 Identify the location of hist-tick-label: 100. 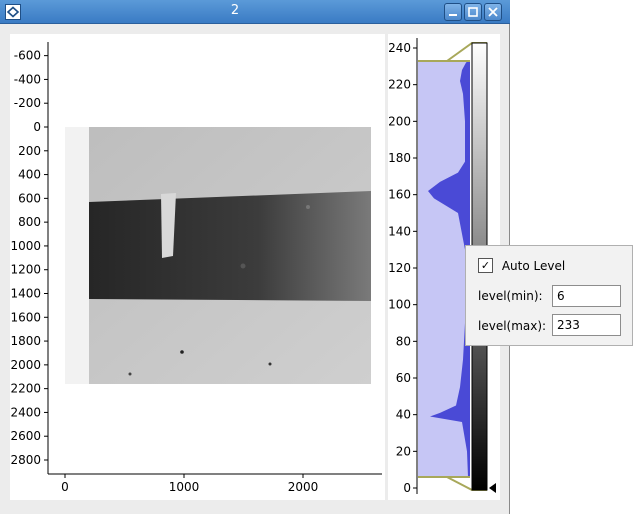
(399, 305).